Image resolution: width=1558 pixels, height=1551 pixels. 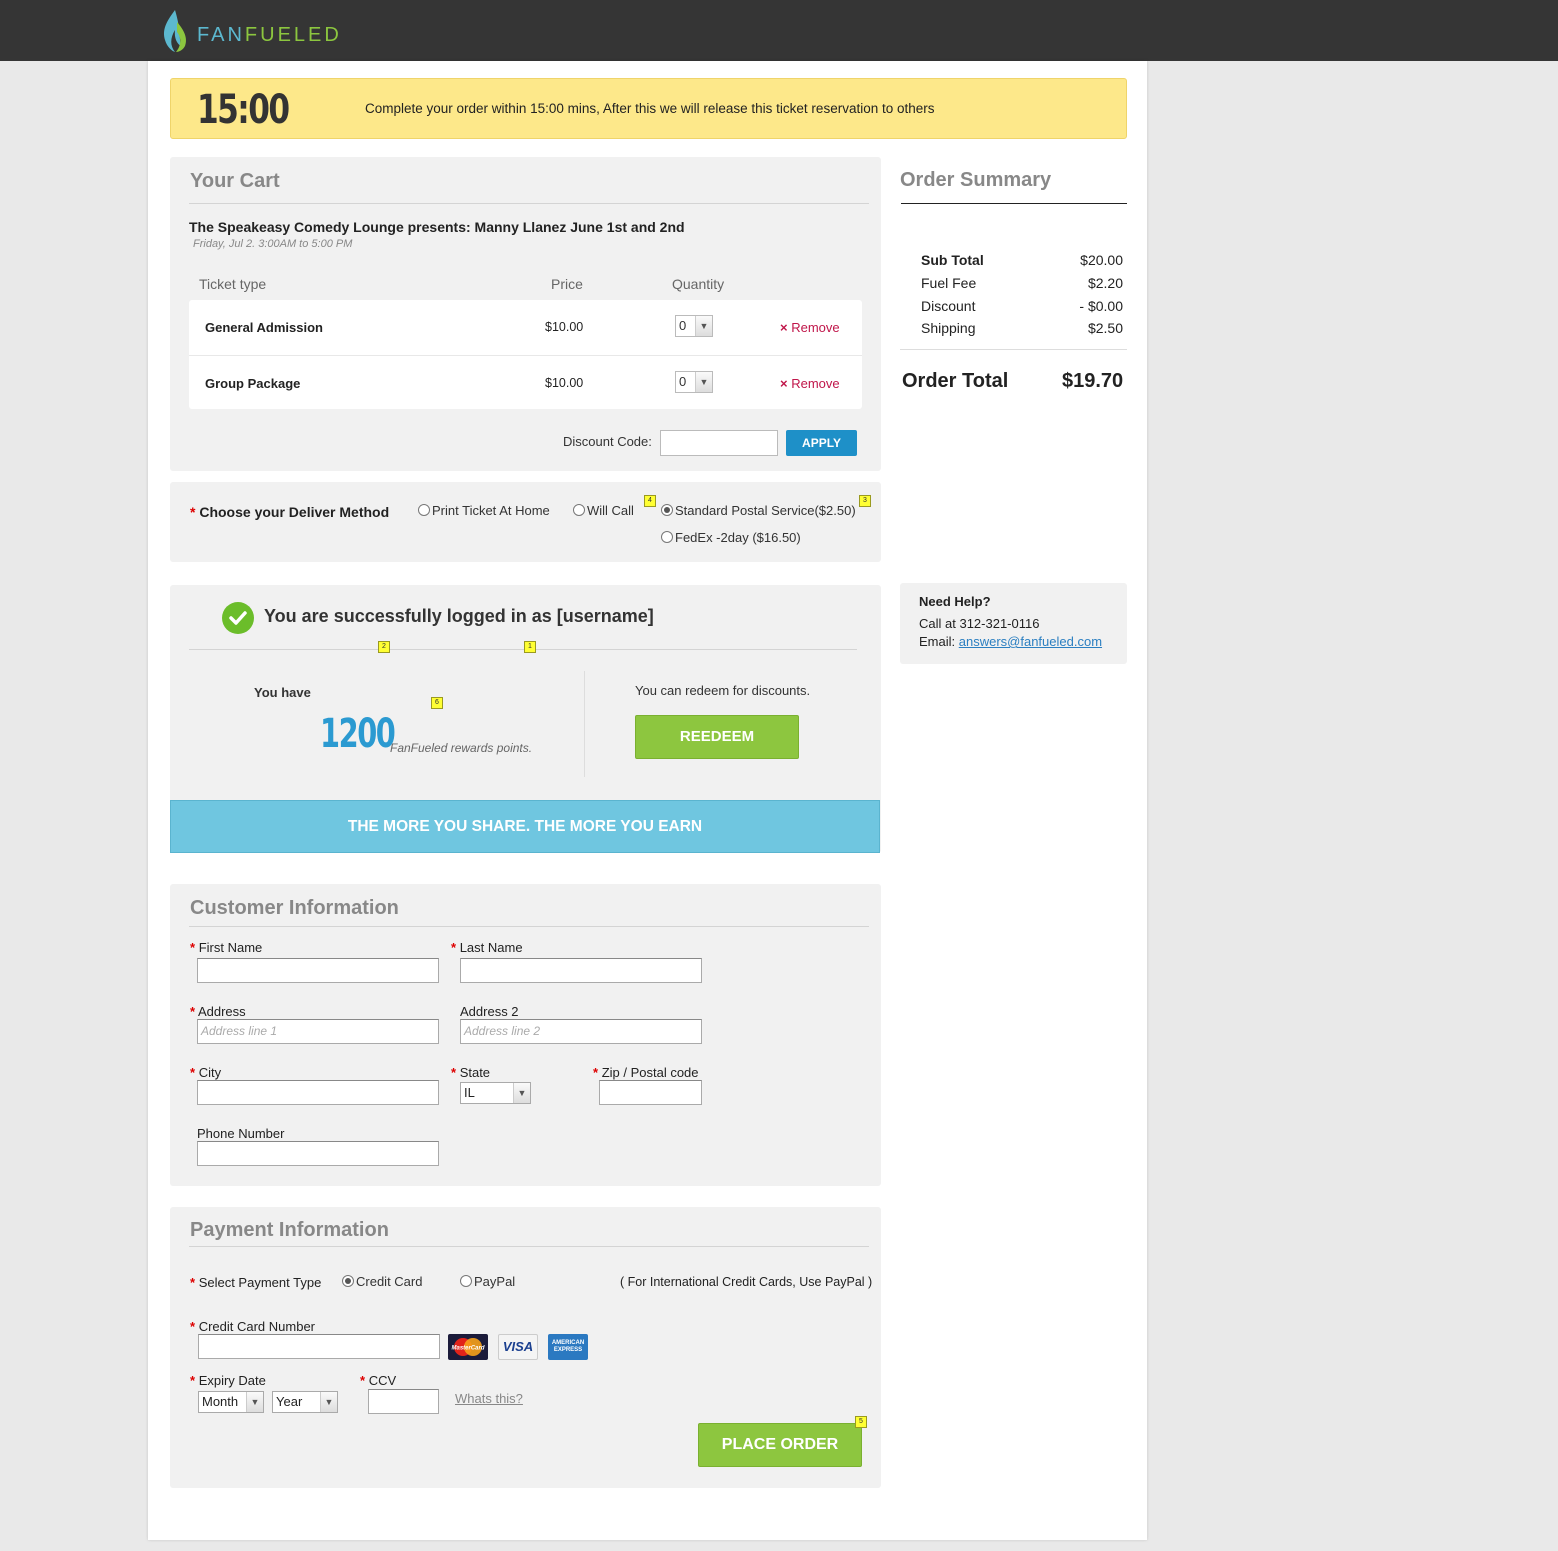 What do you see at coordinates (253, 1326) in the screenshot?
I see `card-number-label: * Credit Card Number` at bounding box center [253, 1326].